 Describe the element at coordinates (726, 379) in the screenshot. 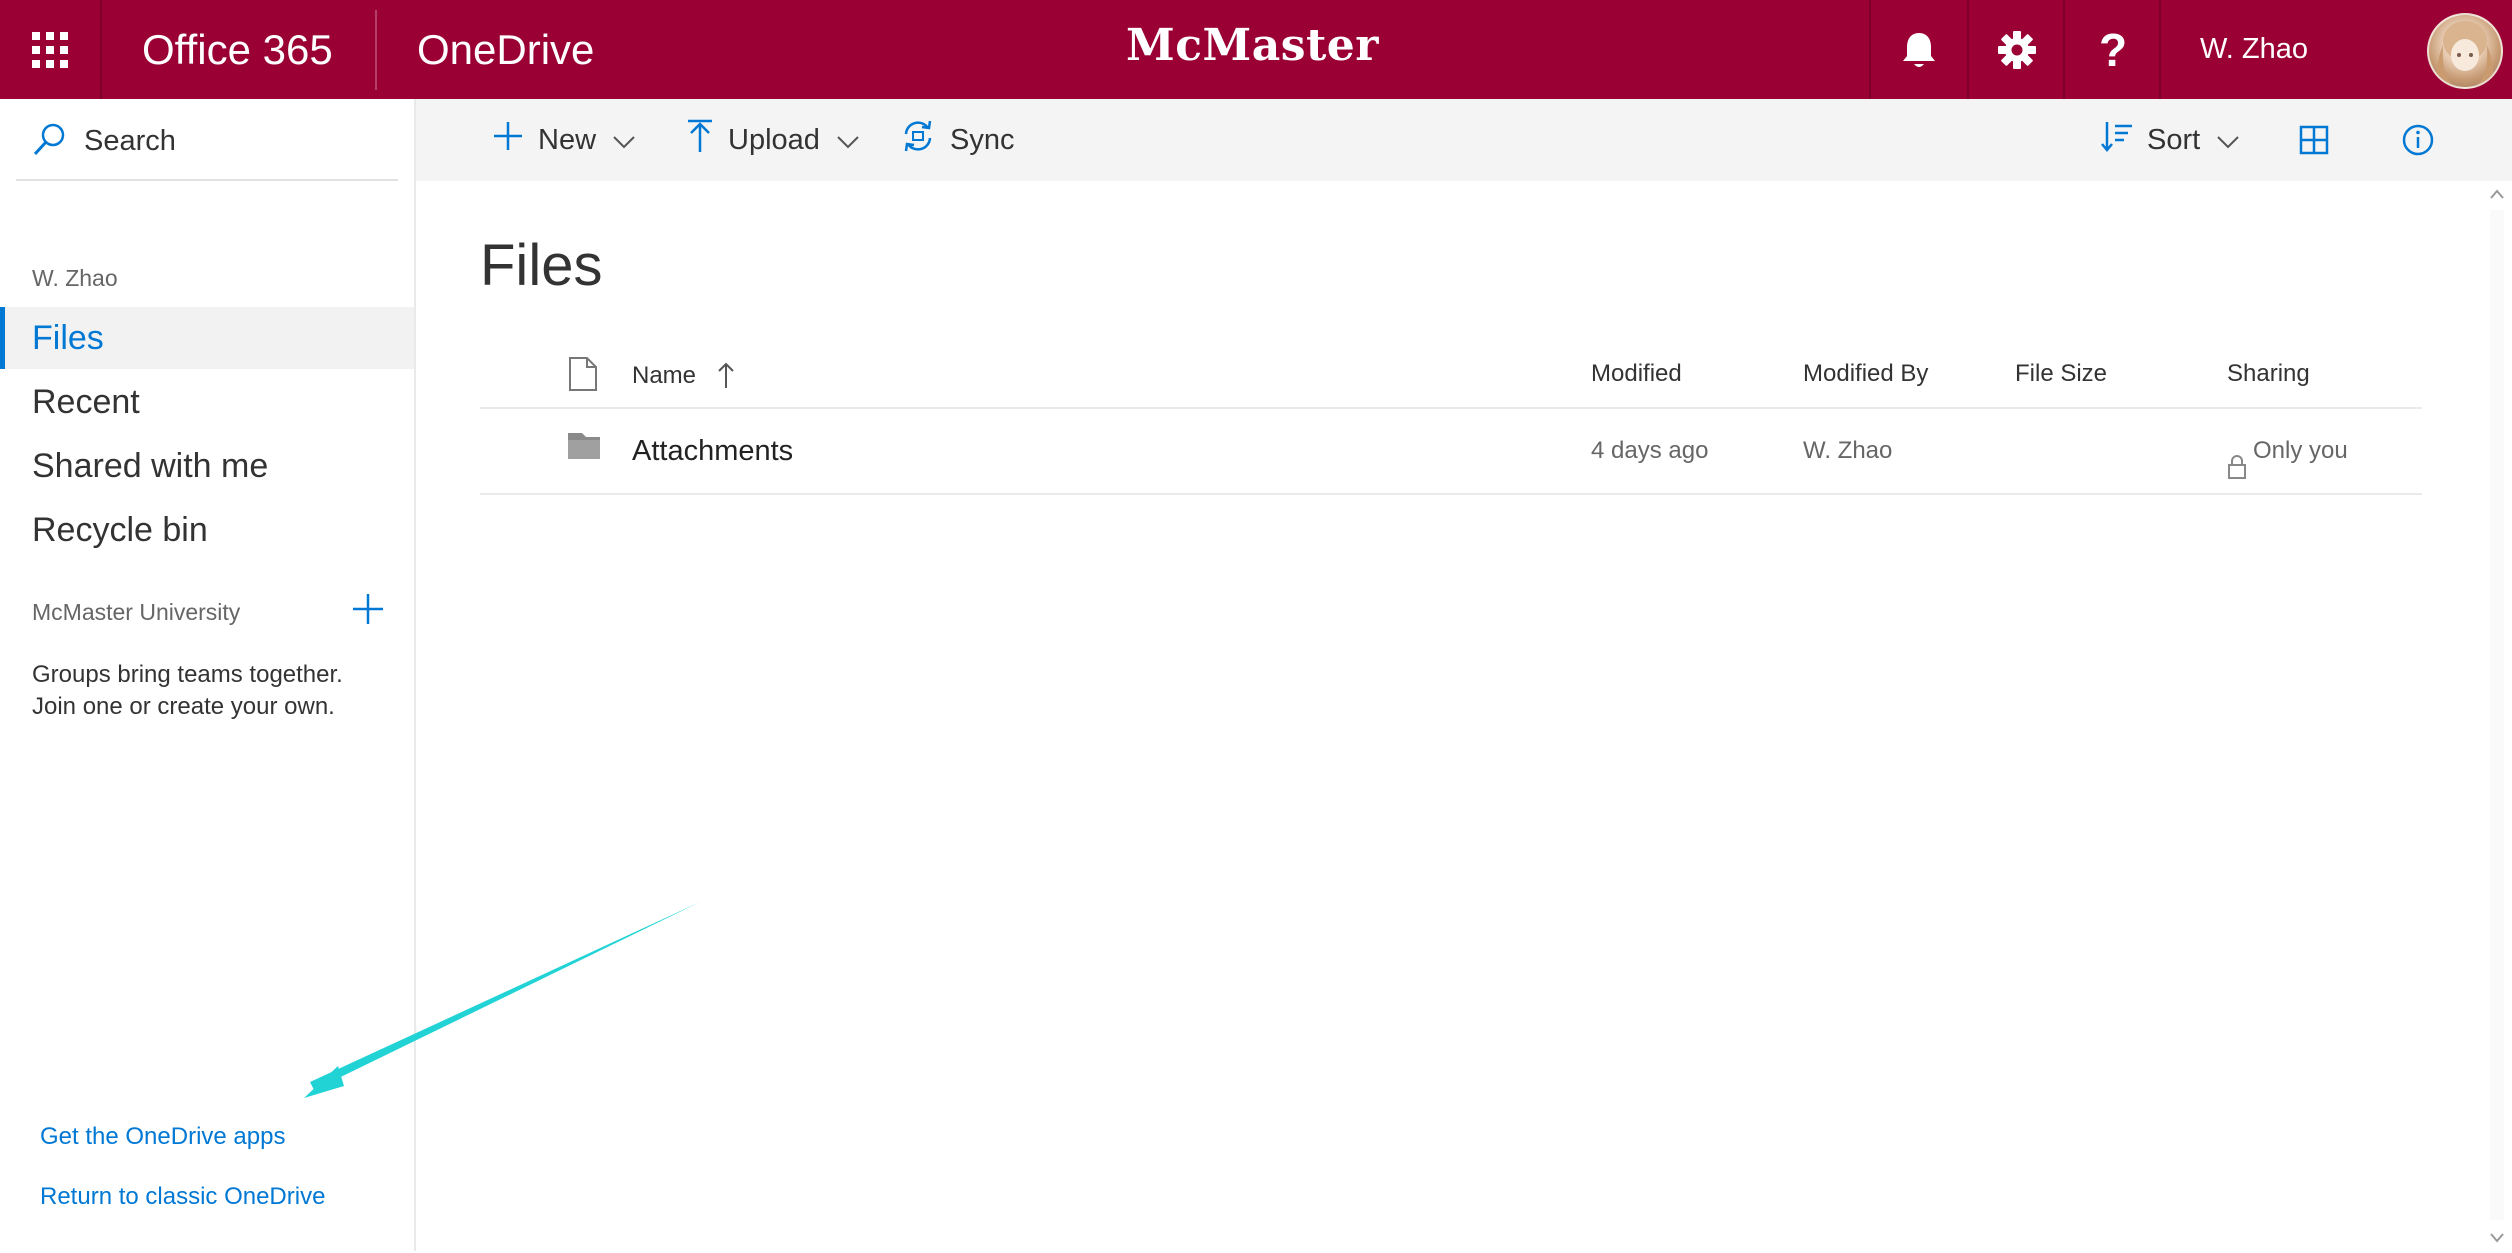

I see `sort-ascending-icon` at that location.